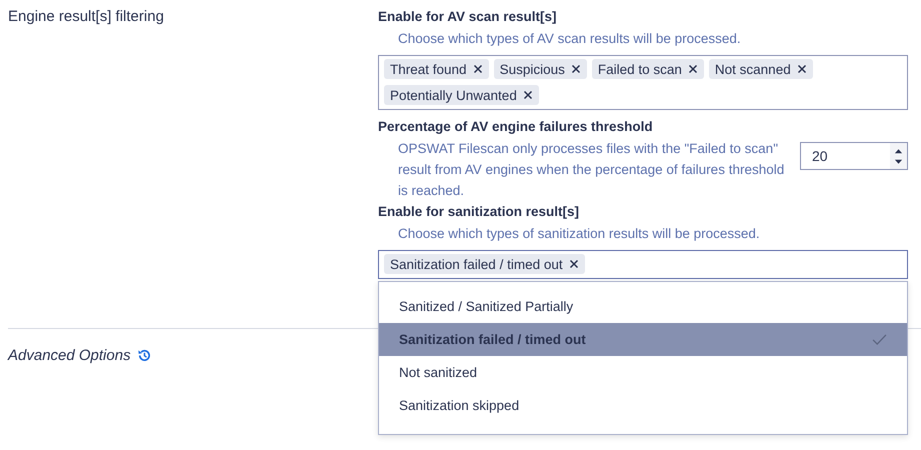  Describe the element at coordinates (428, 69) in the screenshot. I see `tag-label: Threat found` at that location.